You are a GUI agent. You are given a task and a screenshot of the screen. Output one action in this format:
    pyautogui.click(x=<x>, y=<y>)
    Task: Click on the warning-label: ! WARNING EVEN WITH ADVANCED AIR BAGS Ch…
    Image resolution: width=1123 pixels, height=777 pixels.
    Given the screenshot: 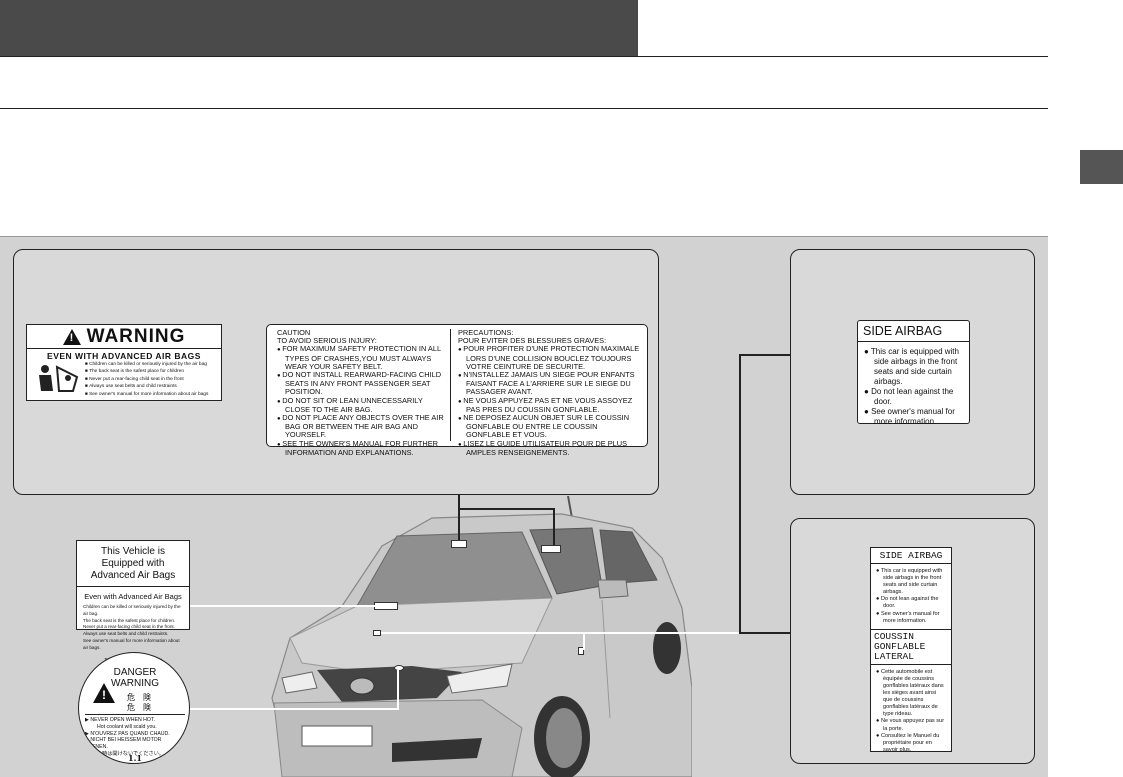 What is the action you would take?
    pyautogui.click(x=124, y=362)
    